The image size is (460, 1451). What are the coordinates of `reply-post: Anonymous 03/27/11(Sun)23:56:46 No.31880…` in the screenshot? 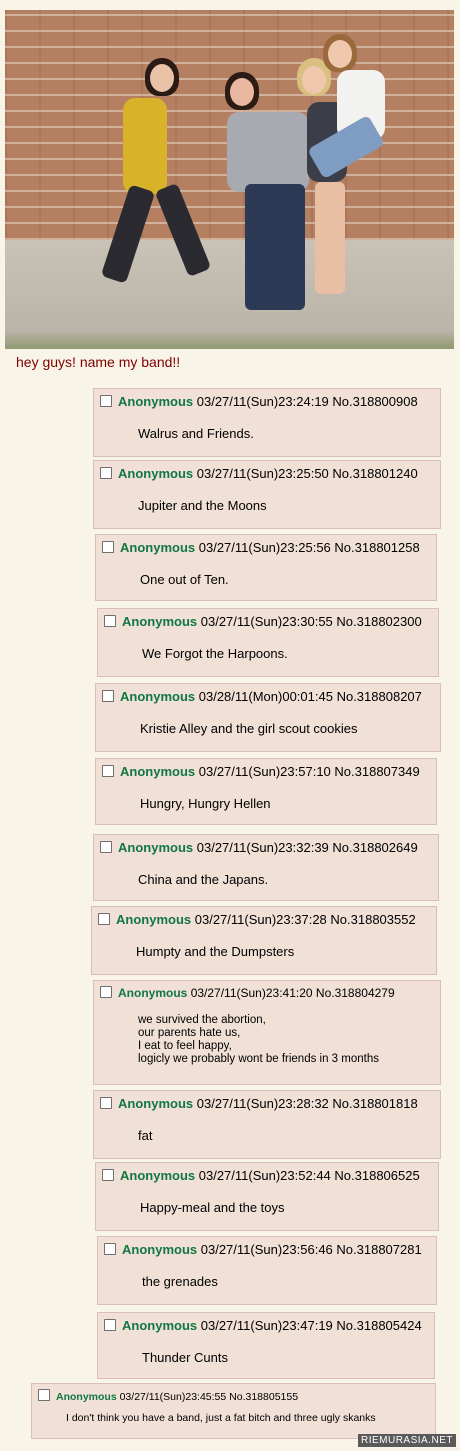 It's located at (267, 1270).